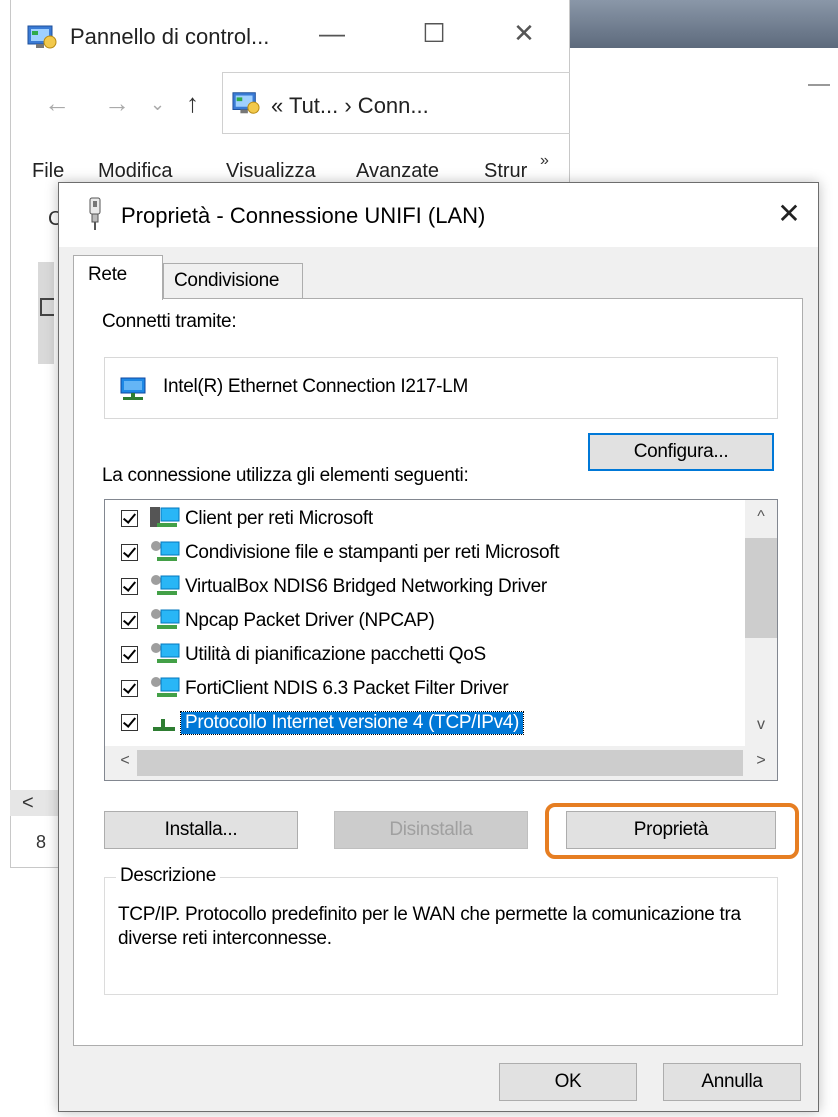 This screenshot has height=1117, width=838. I want to click on list-item: Utilità di pianificazione pacchetti QoS, so click(425, 655).